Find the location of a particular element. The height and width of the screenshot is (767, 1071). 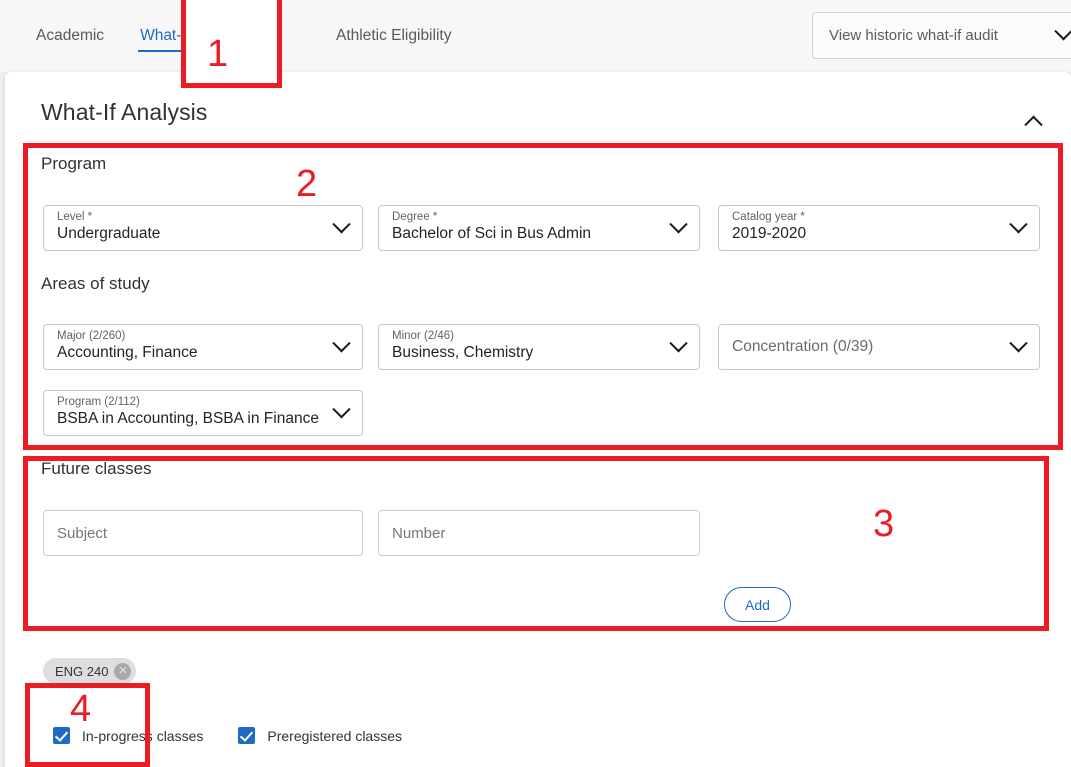

historic-audit-dropdown: View historic what-if audit is located at coordinates (941, 35).